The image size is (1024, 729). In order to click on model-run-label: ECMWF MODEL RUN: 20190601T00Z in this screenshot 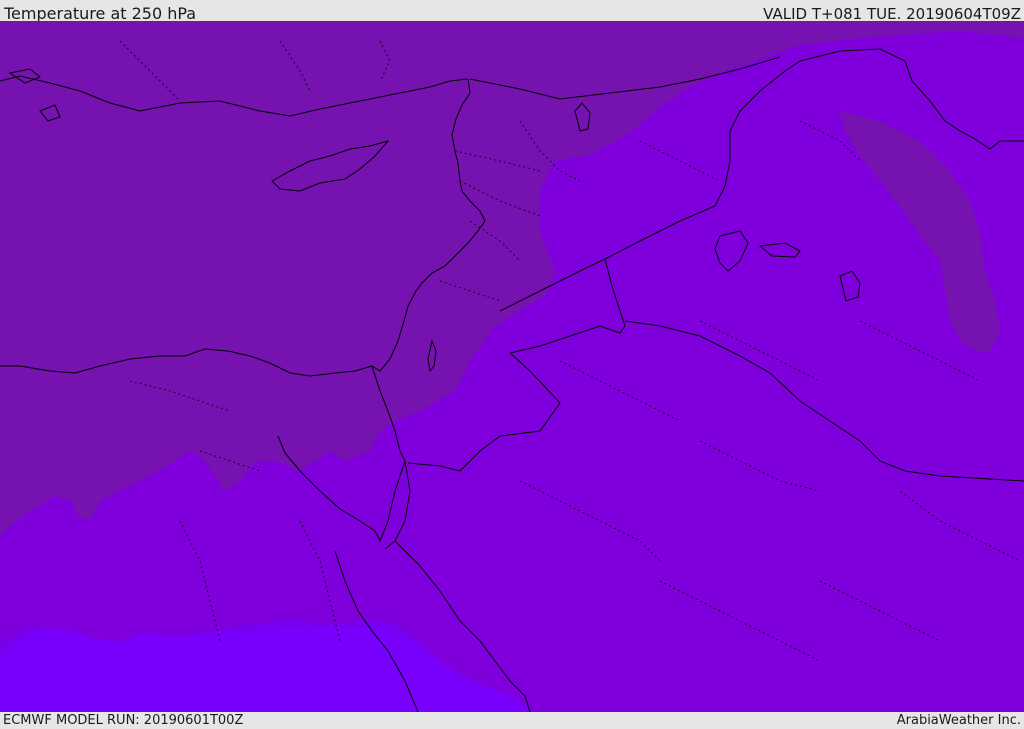, I will do `click(123, 720)`.